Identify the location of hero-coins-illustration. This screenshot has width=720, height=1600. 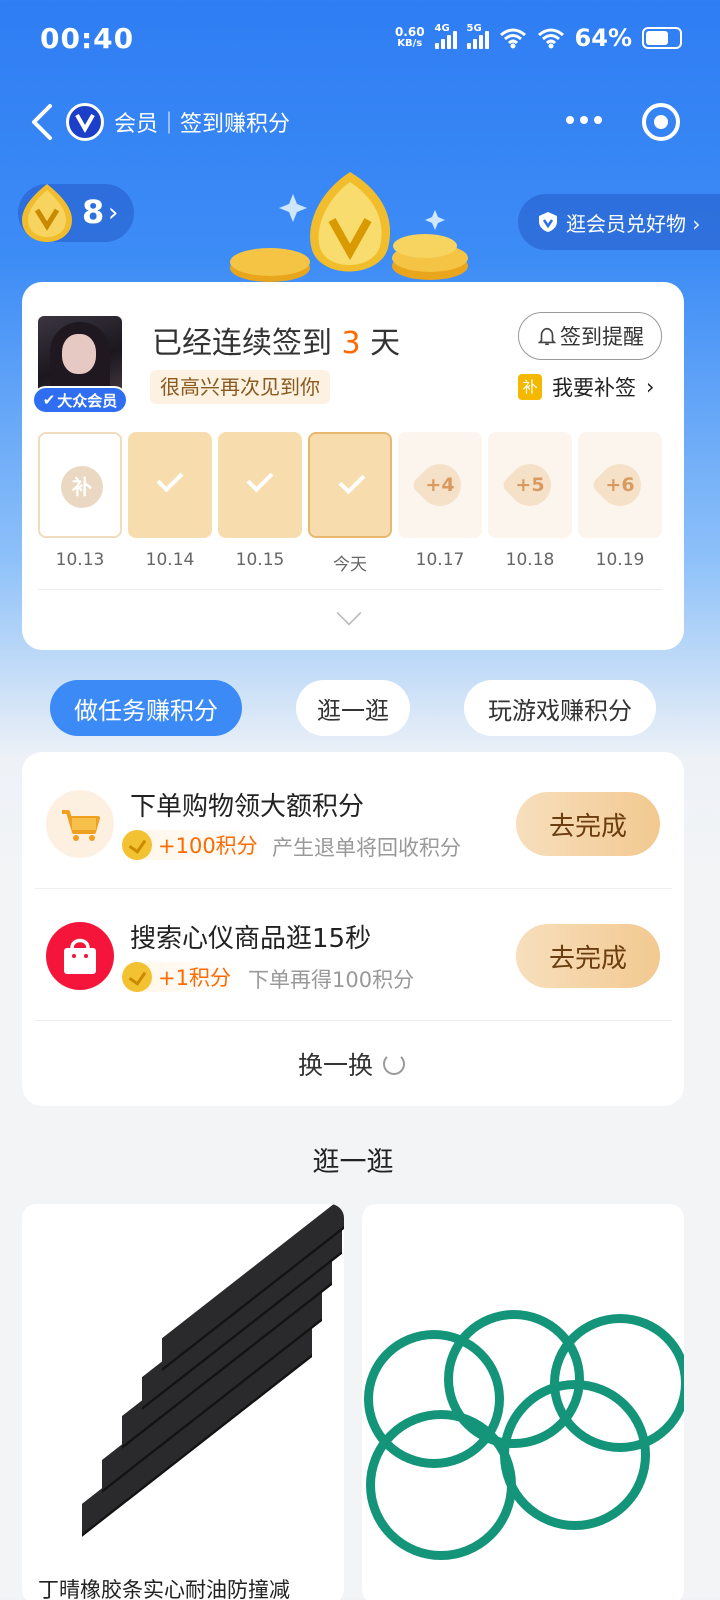
(349, 227).